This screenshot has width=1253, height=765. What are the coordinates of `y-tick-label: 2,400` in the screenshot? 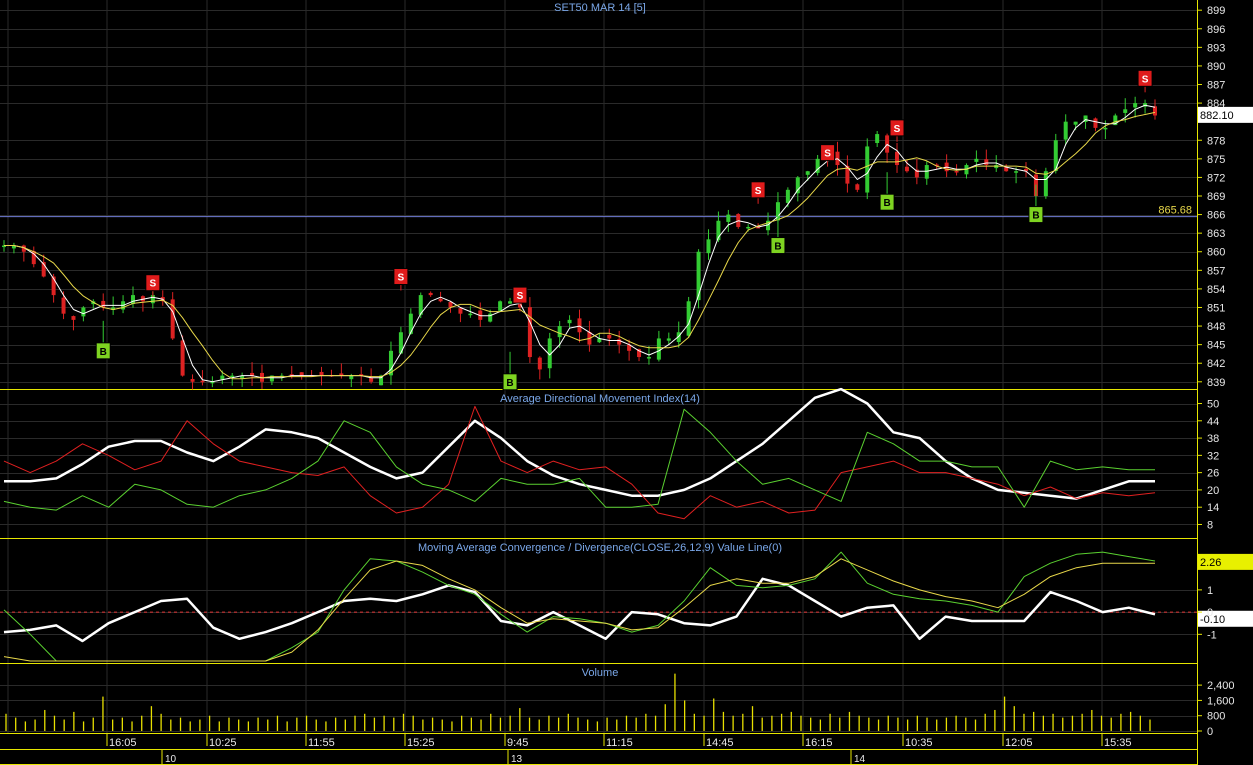 It's located at (1221, 686).